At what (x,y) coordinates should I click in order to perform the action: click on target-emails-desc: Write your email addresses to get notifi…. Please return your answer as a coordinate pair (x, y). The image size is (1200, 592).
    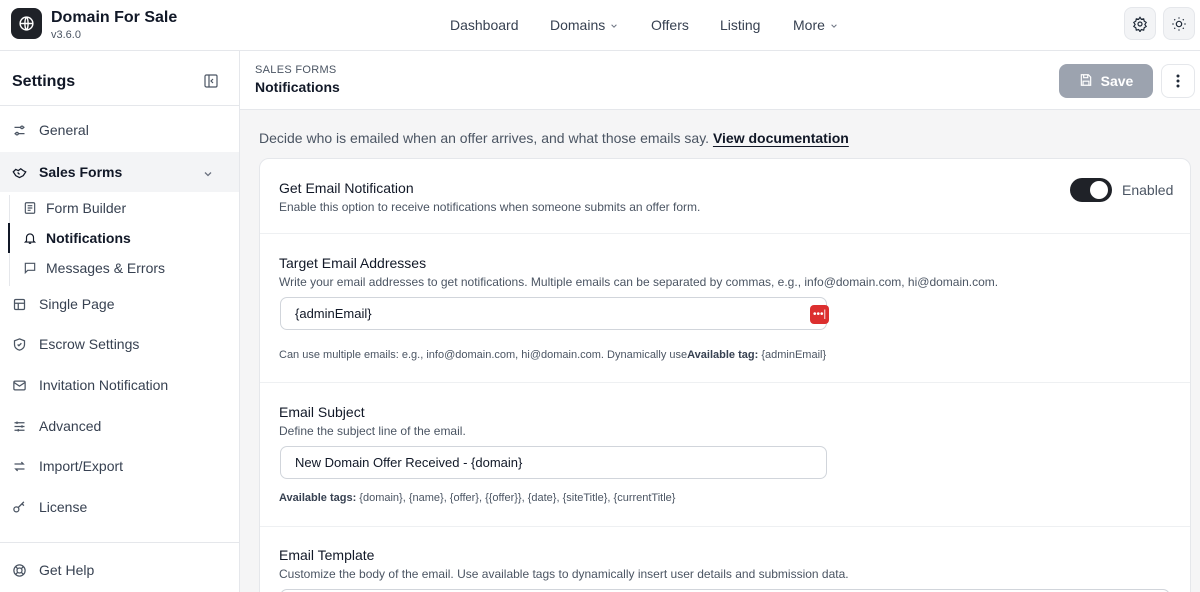
    Looking at the image, I should click on (639, 282).